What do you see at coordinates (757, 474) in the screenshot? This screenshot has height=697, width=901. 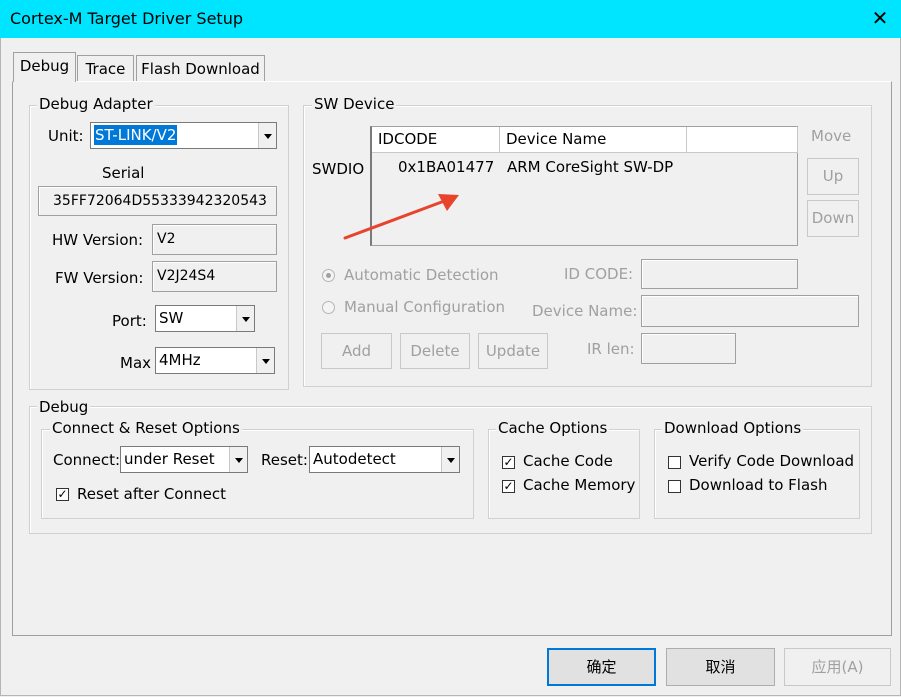 I see `download-options-group` at bounding box center [757, 474].